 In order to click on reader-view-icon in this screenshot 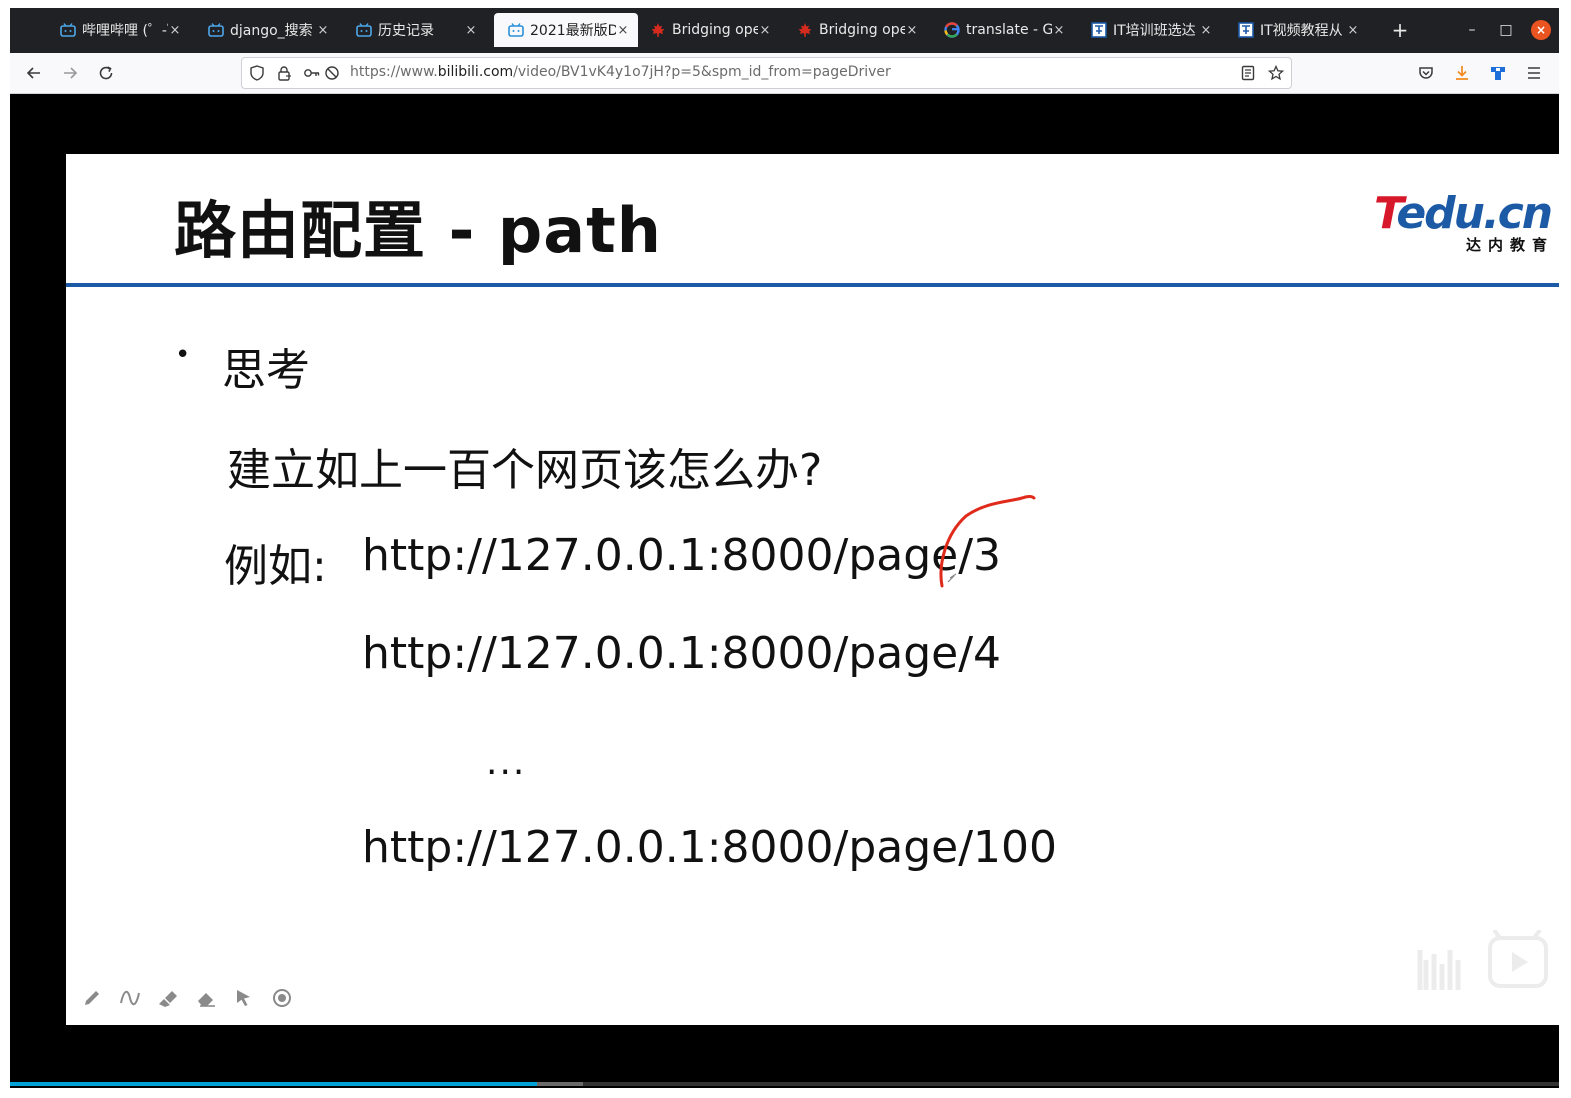, I will do `click(1248, 73)`.